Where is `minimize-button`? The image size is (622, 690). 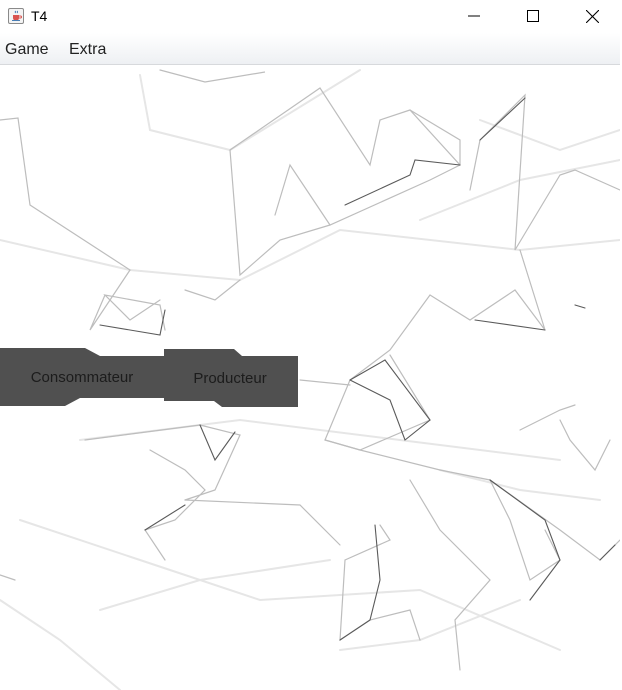 minimize-button is located at coordinates (474, 16).